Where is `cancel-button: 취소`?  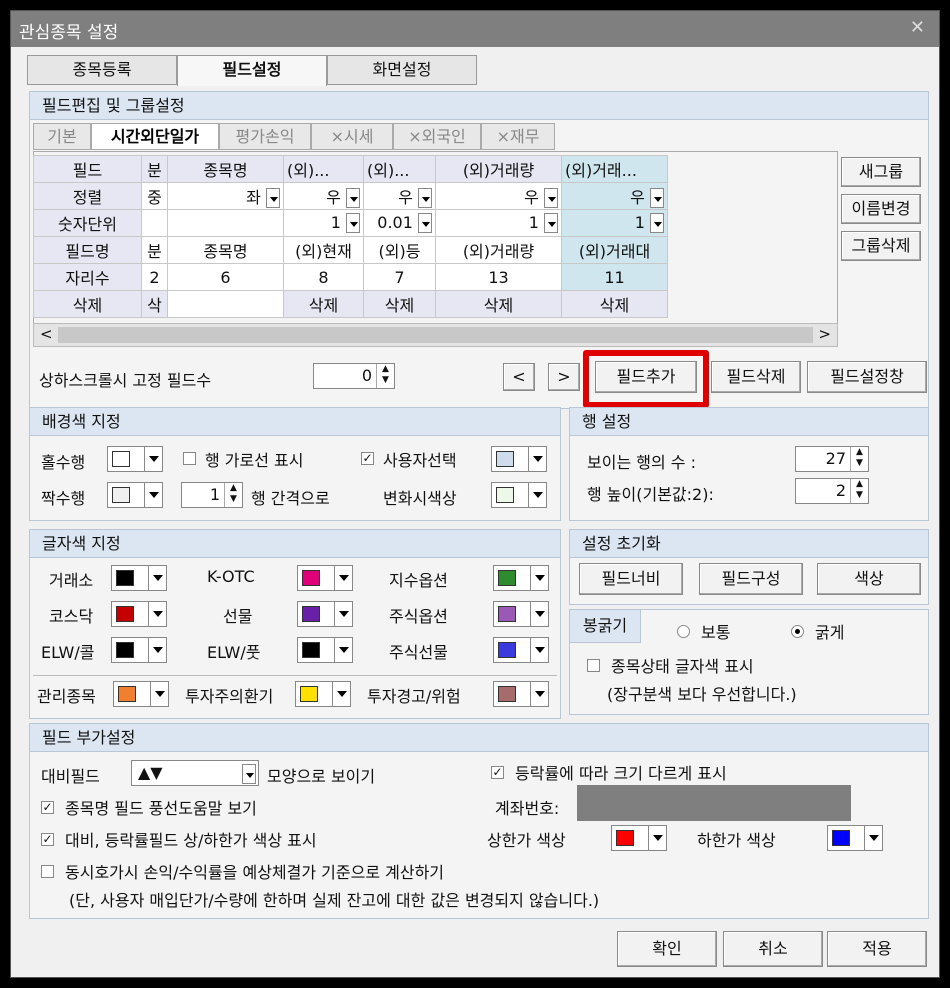
cancel-button: 취소 is located at coordinates (773, 949).